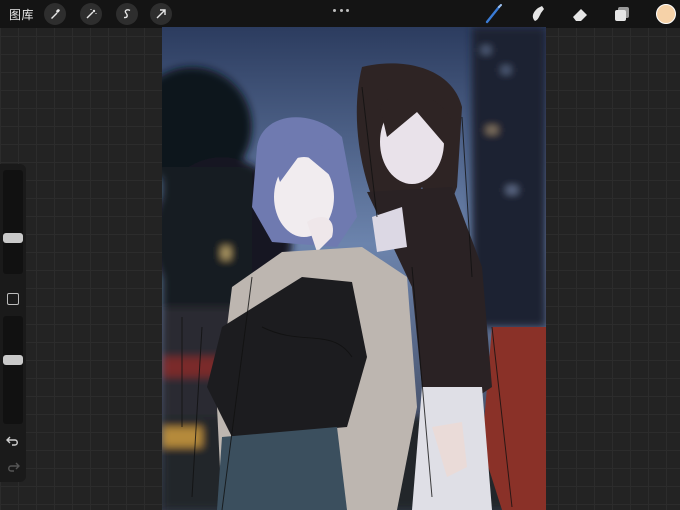  I want to click on top-toolbar: 图库, so click(340, 14).